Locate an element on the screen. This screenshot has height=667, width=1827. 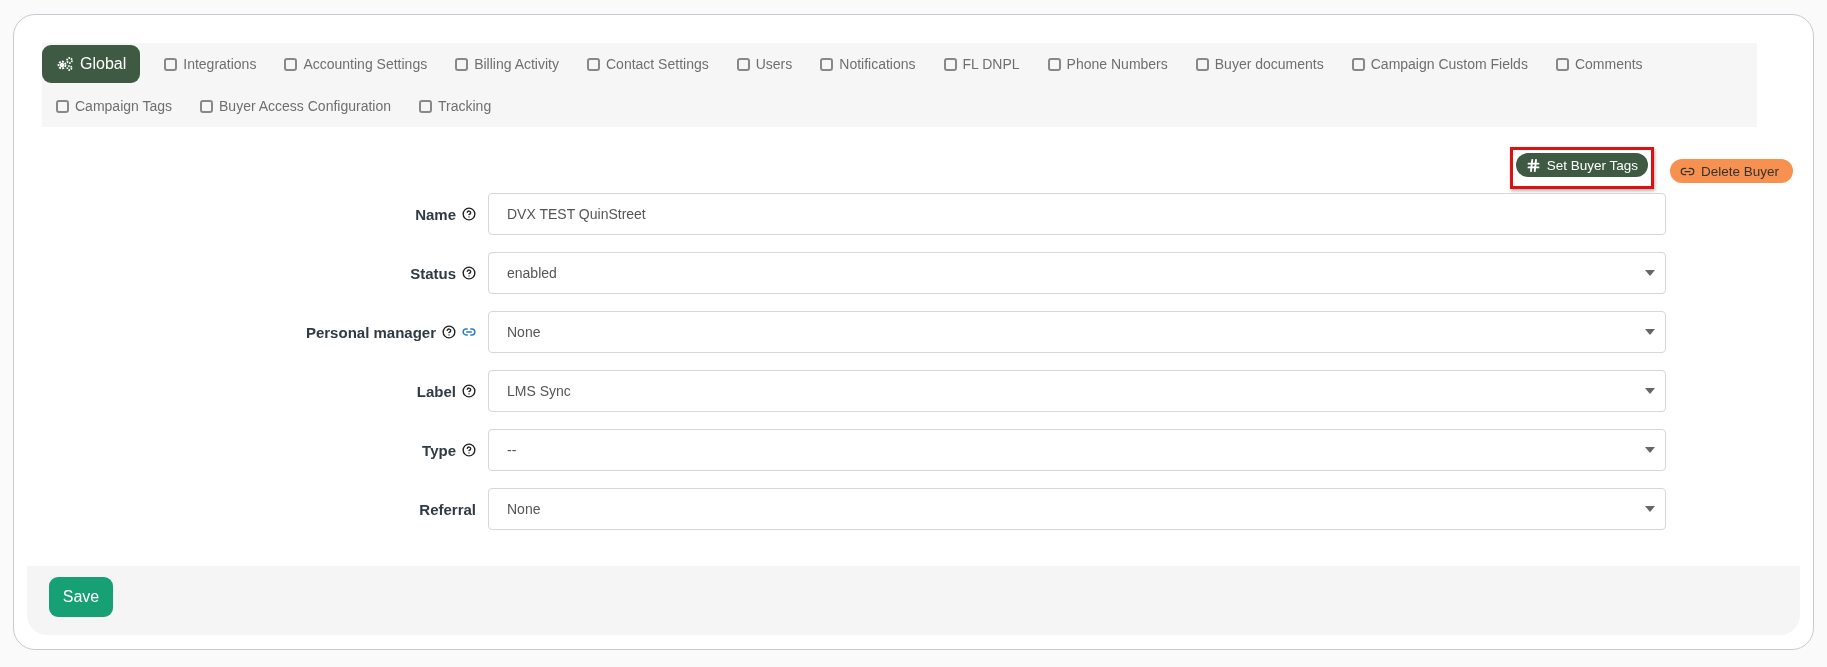
select-field: enabled is located at coordinates (1077, 273).